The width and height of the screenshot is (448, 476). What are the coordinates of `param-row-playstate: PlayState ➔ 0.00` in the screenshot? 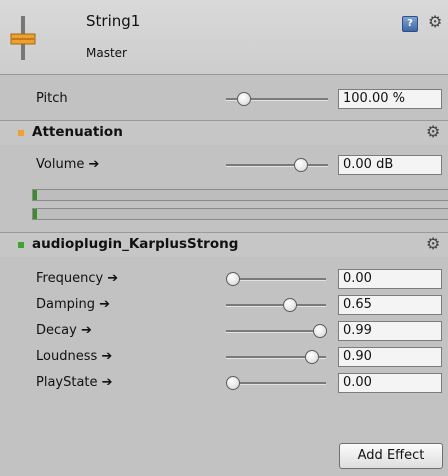 It's located at (224, 383).